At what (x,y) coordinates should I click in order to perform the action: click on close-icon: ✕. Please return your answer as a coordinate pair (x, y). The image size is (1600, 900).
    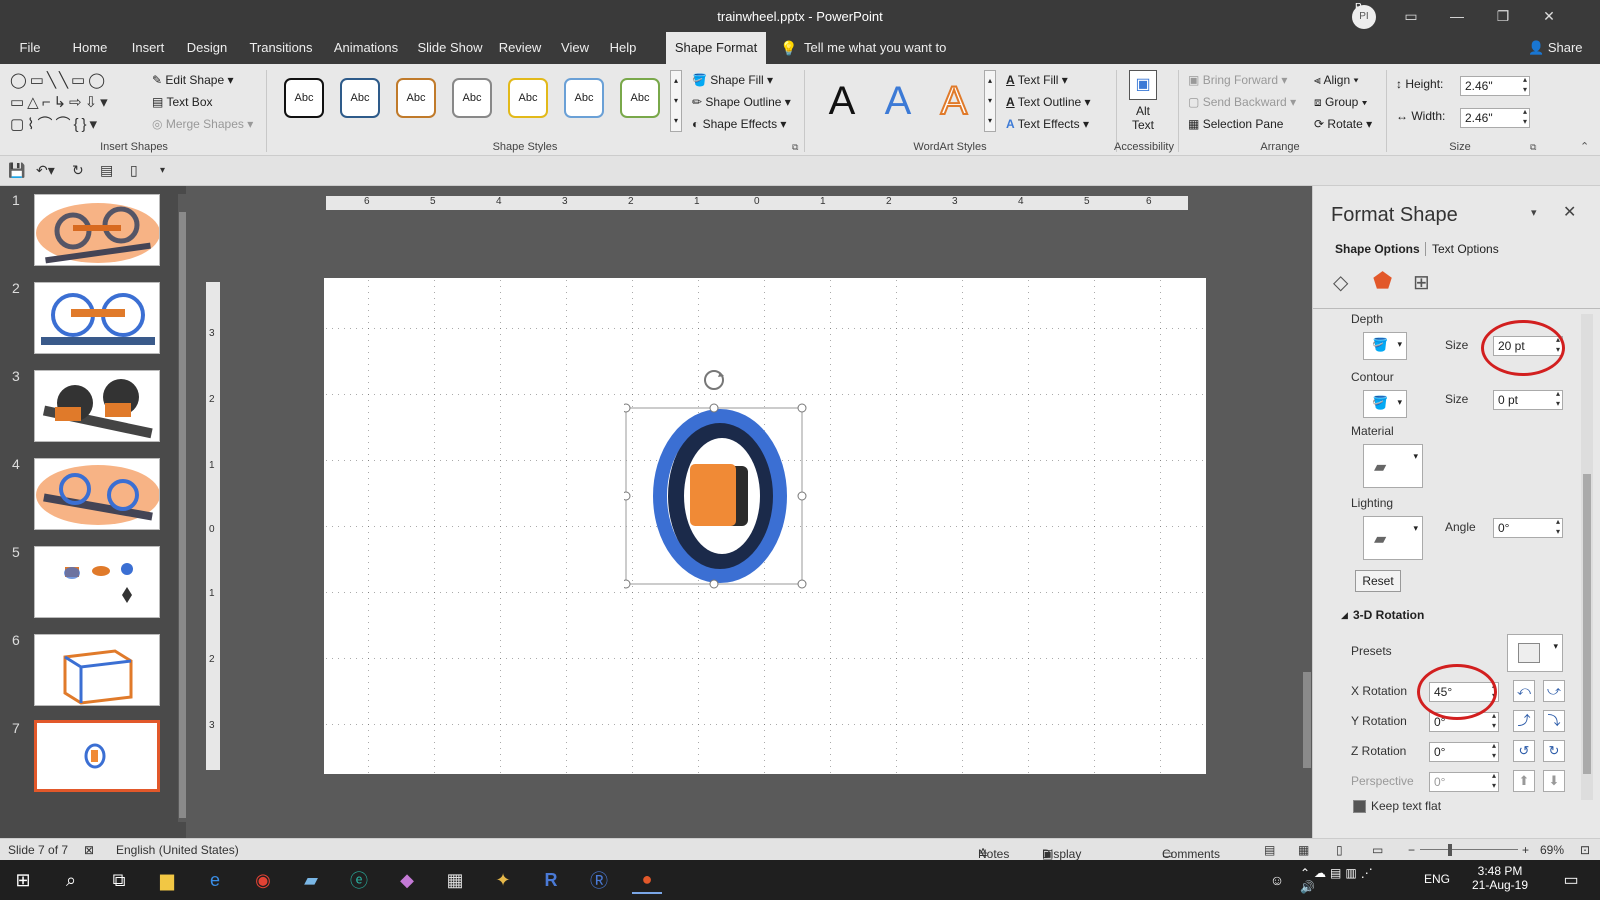
    Looking at the image, I should click on (1549, 16).